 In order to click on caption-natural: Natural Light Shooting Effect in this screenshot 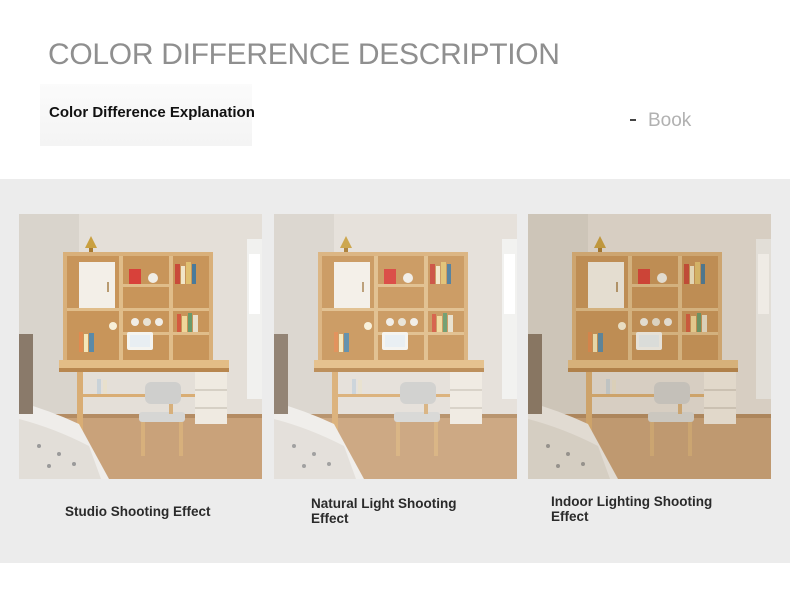, I will do `click(384, 511)`.